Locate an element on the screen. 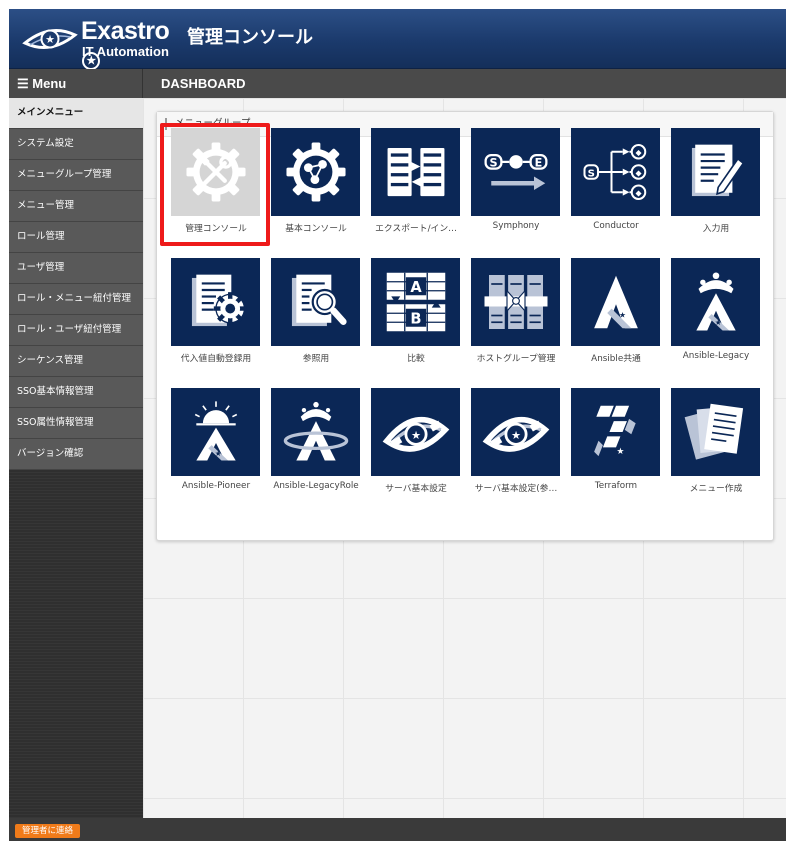  tile-terraform: ★ Terraform is located at coordinates (616, 447).